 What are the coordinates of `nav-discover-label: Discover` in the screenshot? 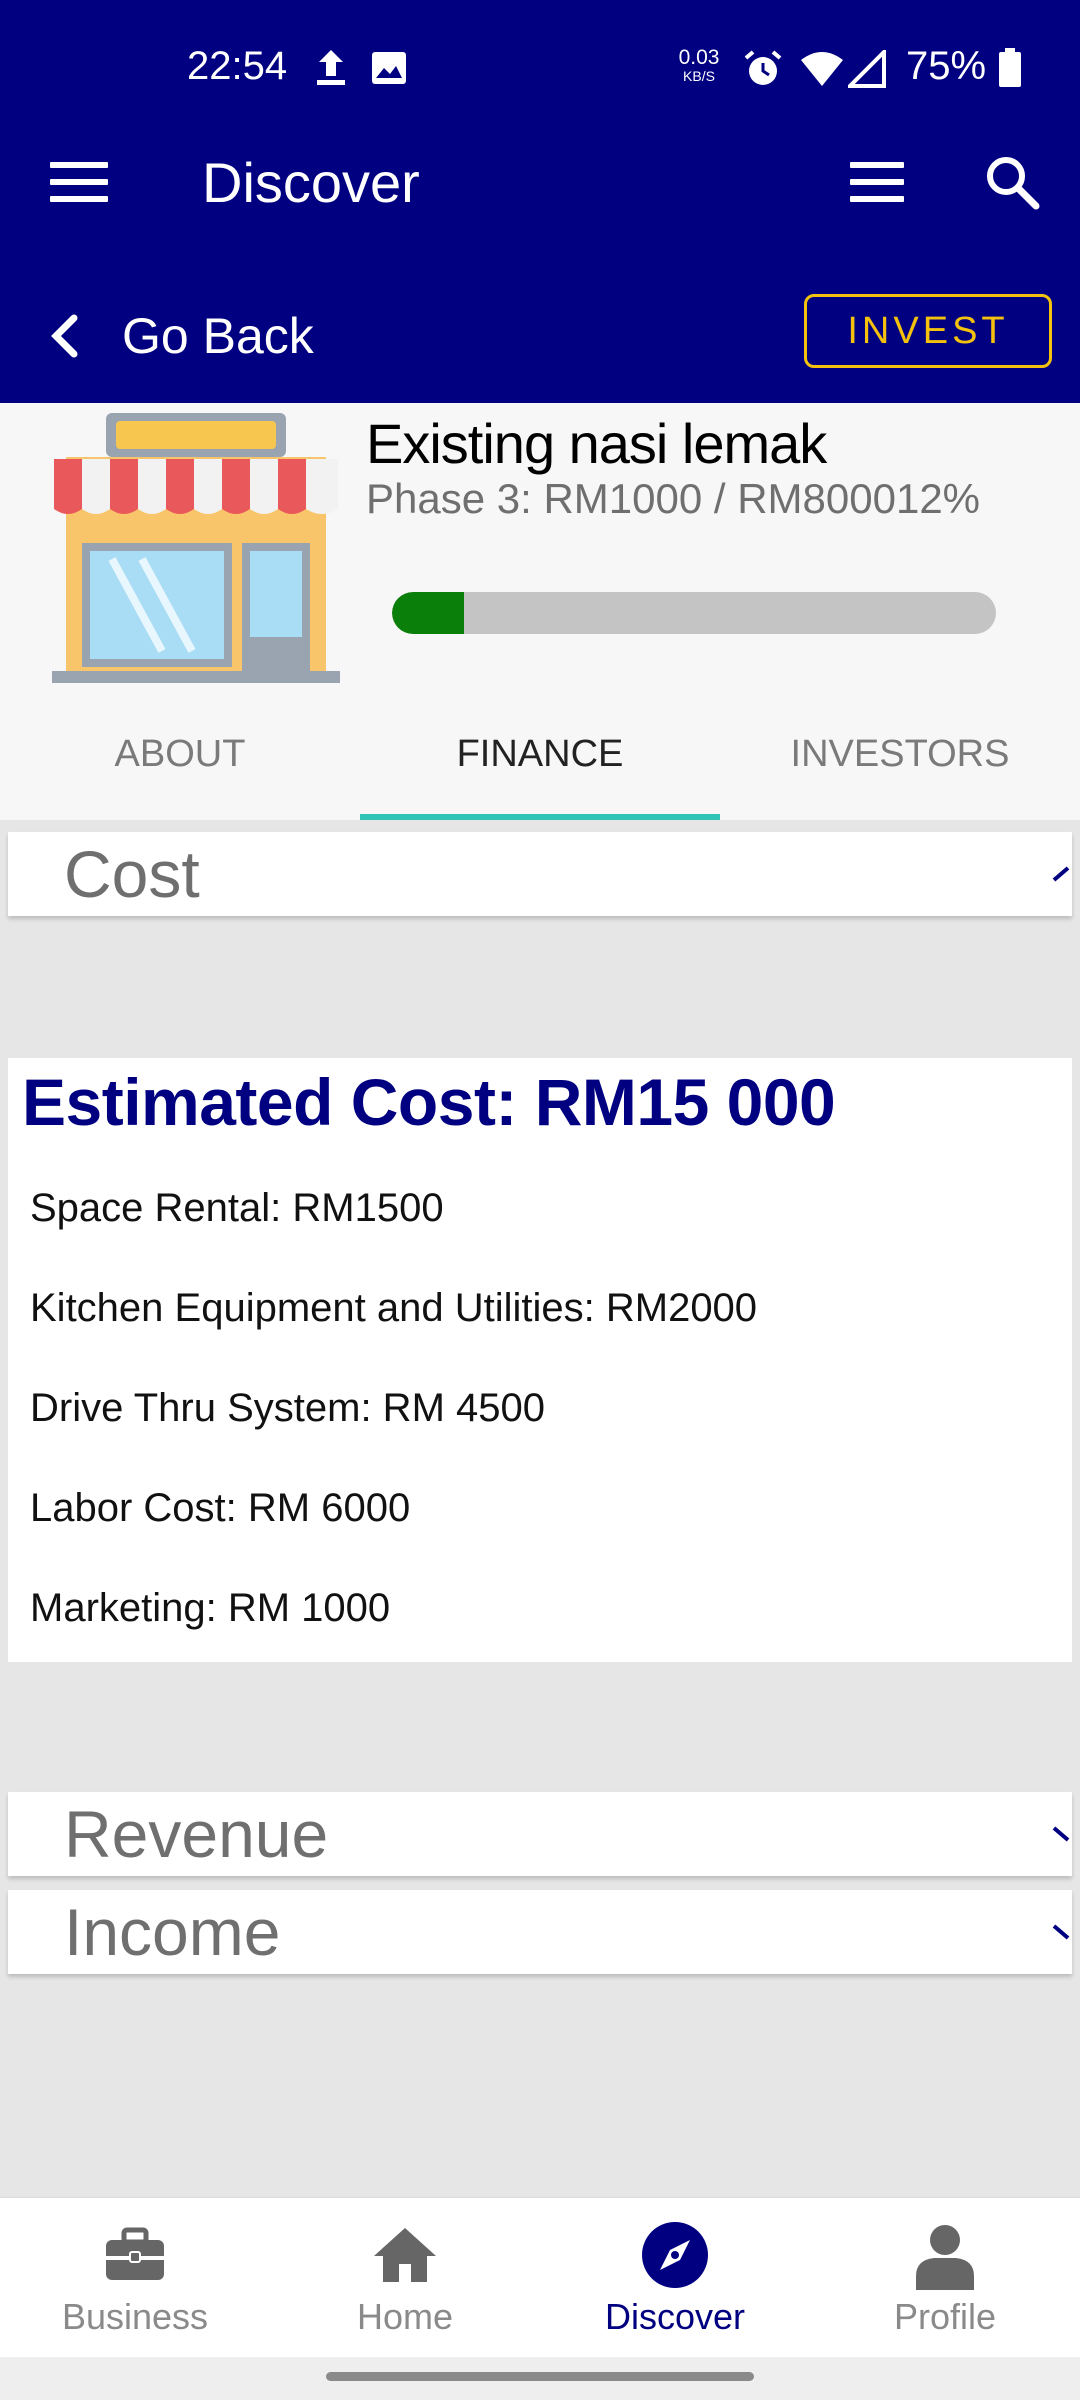 It's located at (675, 2316).